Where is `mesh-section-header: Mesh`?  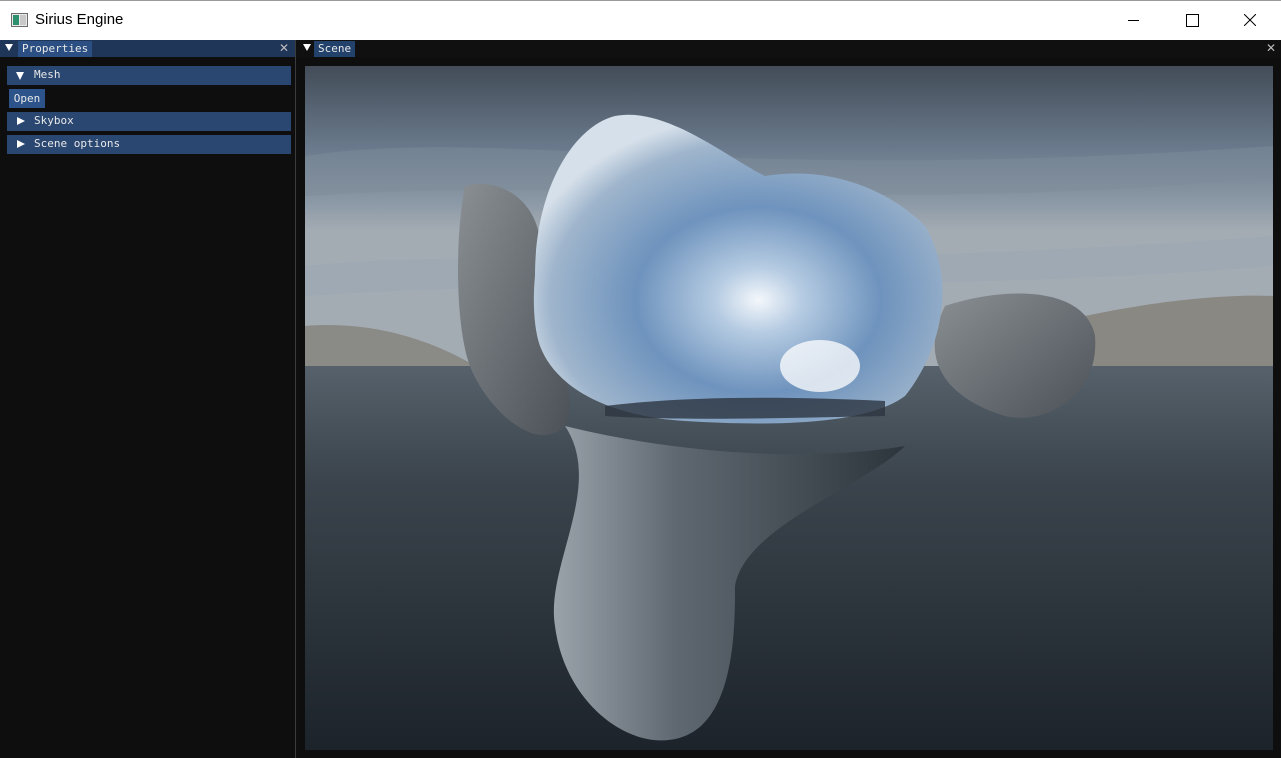 mesh-section-header: Mesh is located at coordinates (149, 75).